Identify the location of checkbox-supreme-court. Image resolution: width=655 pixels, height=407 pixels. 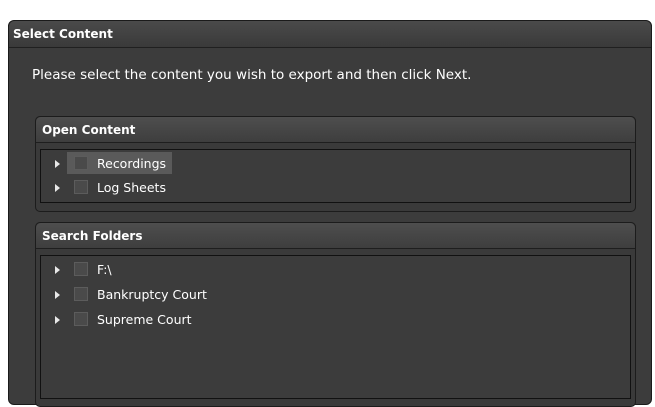
(81, 319).